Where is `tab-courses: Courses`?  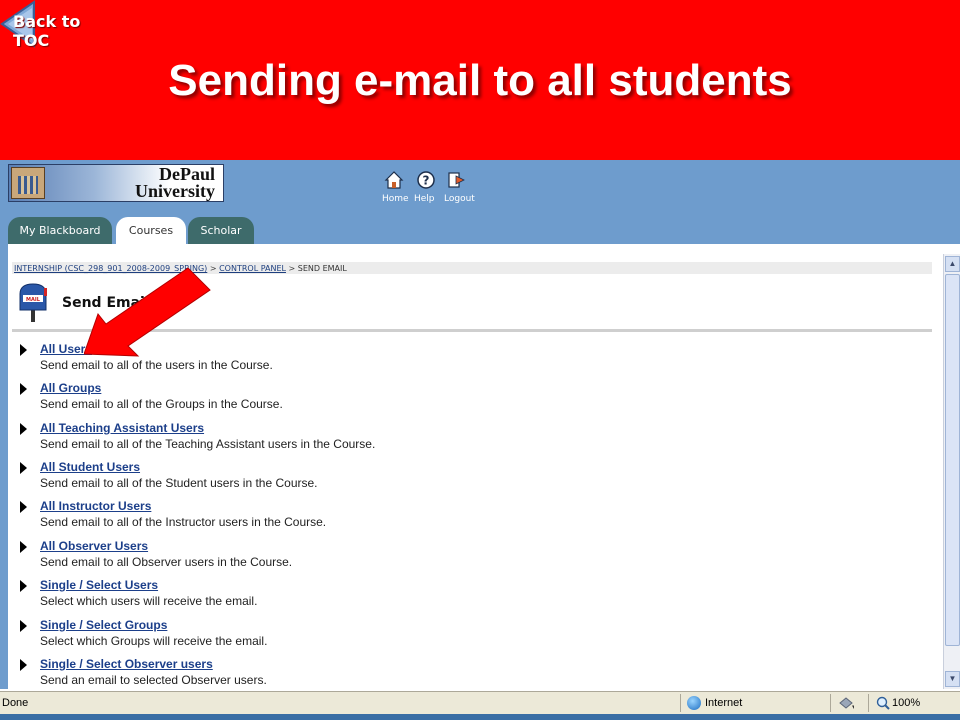
tab-courses: Courses is located at coordinates (151, 230).